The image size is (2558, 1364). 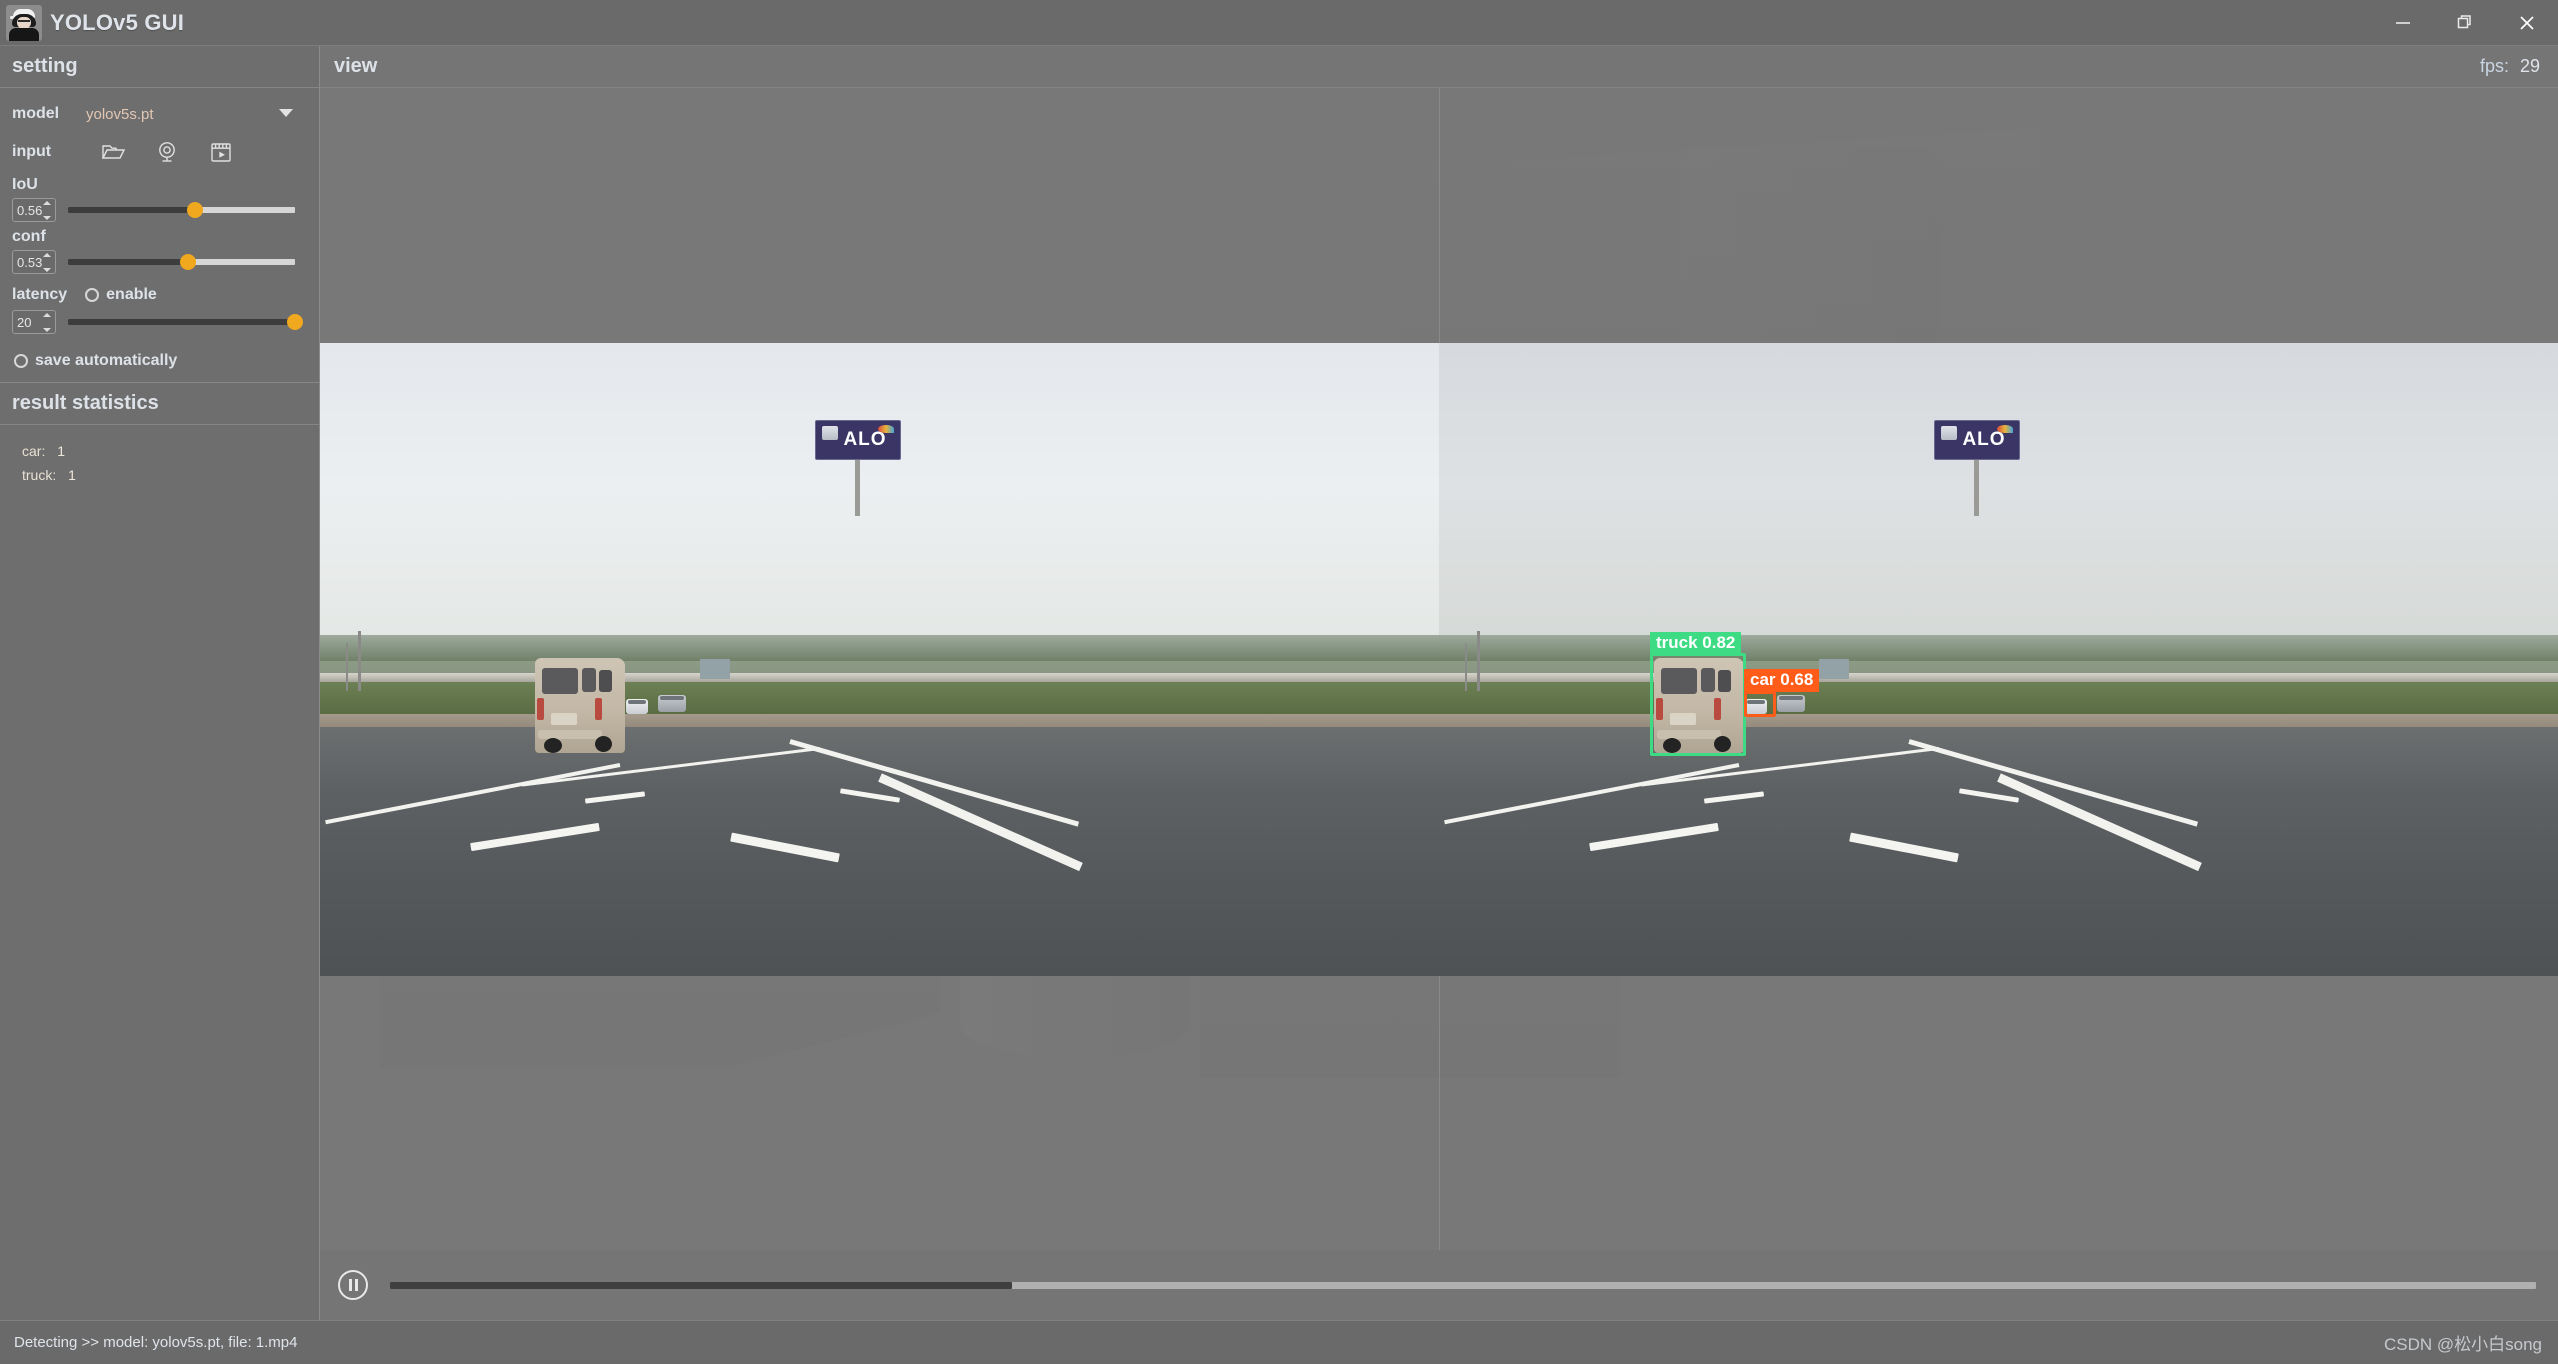 I want to click on conf-value: 0.53, so click(x=30, y=262).